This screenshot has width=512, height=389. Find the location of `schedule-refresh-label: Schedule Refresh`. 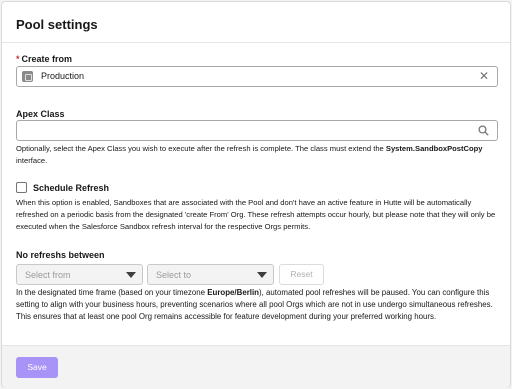

schedule-refresh-label: Schedule Refresh is located at coordinates (71, 188).